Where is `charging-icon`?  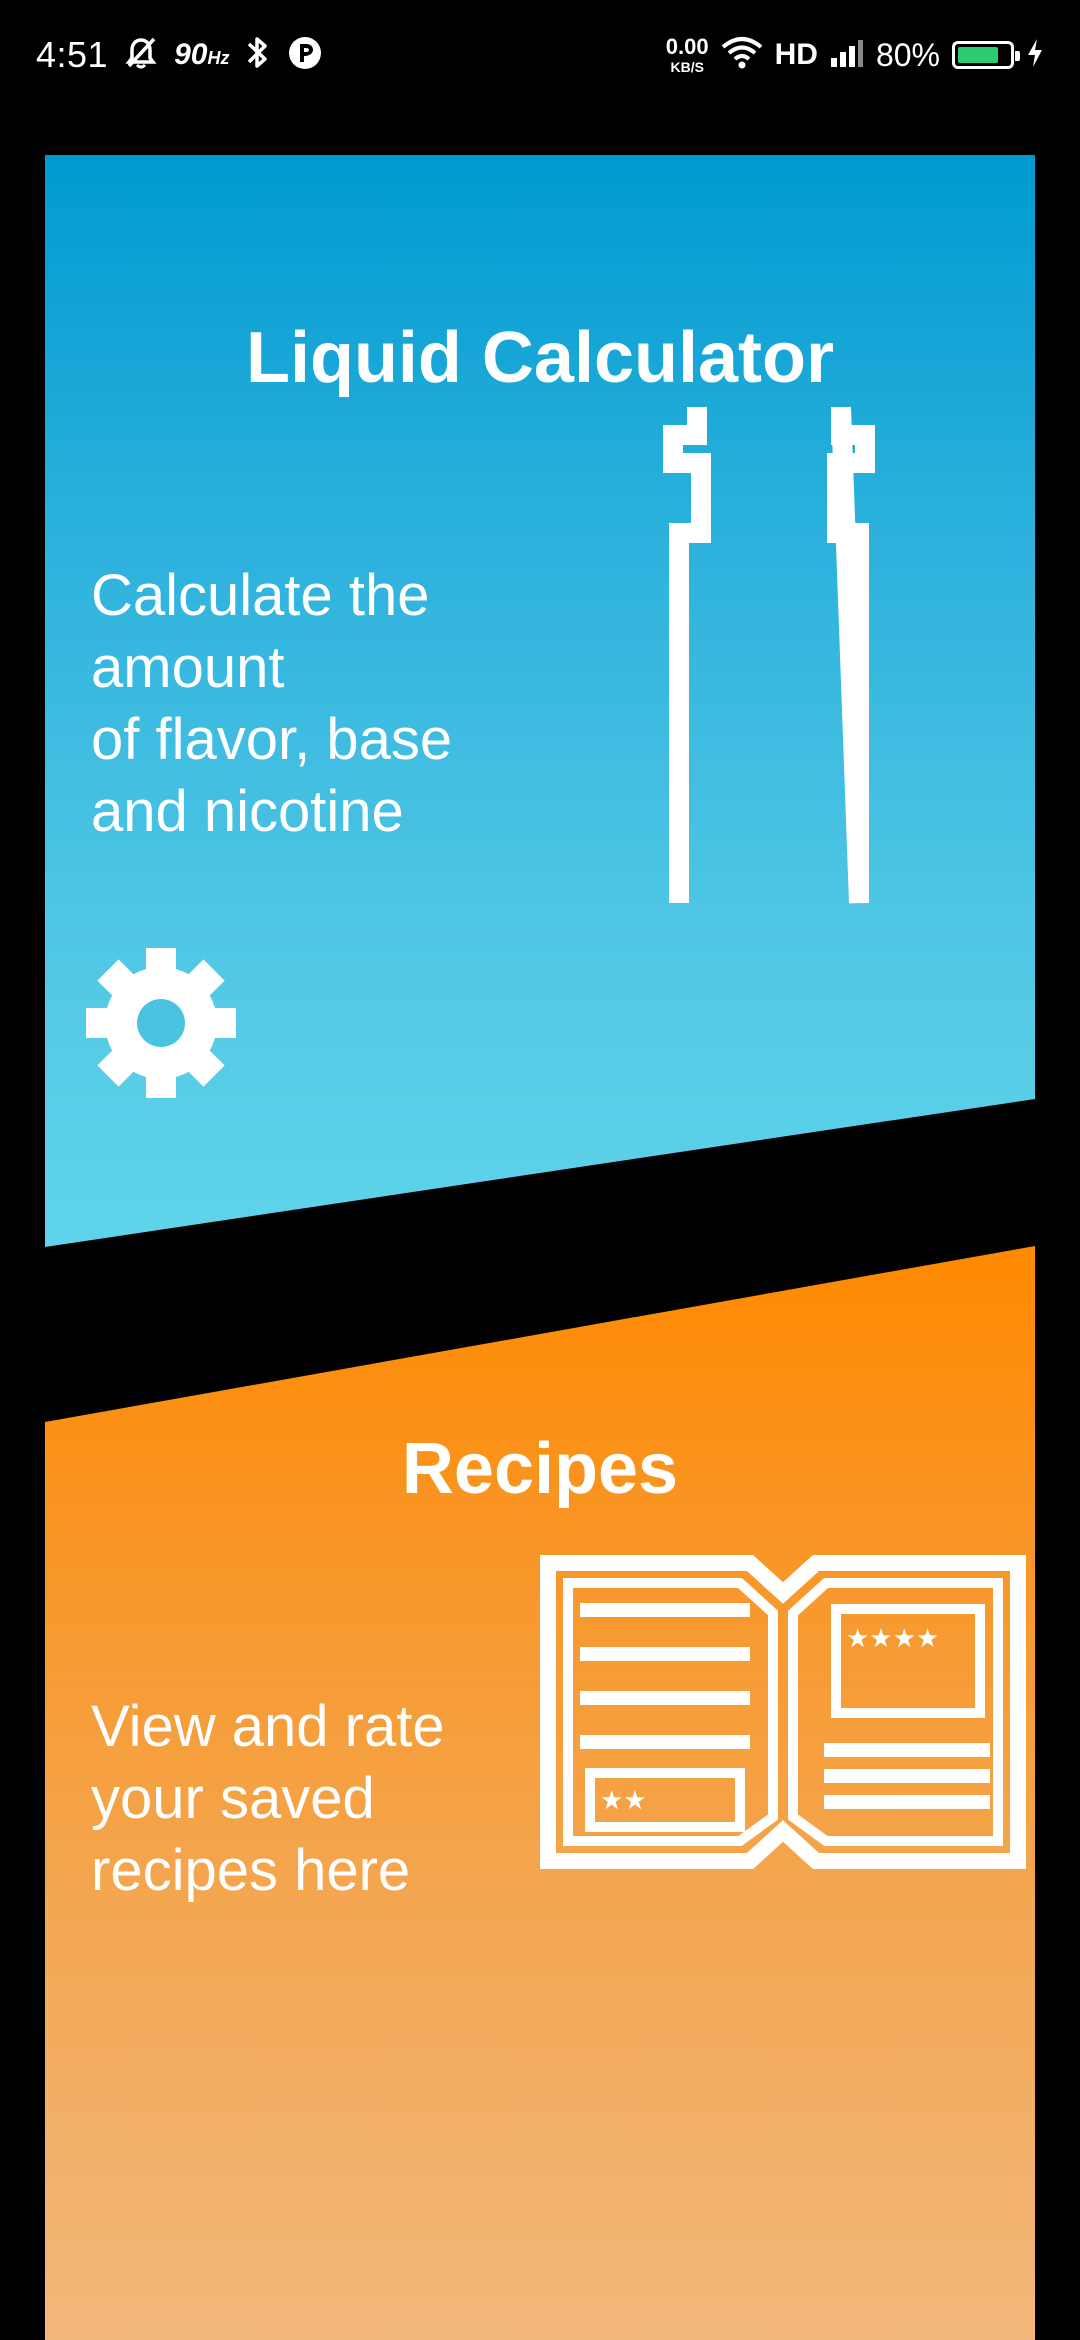
charging-icon is located at coordinates (1035, 55).